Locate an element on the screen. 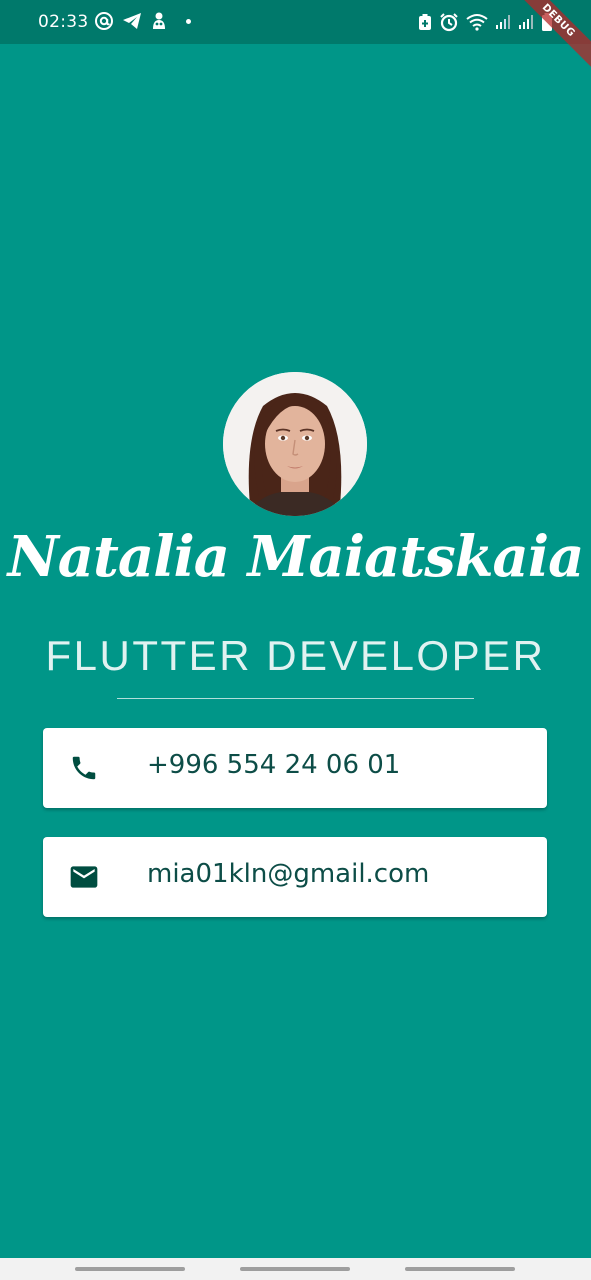  profile-name: Natalia Maiatskaia is located at coordinates (296, 557).